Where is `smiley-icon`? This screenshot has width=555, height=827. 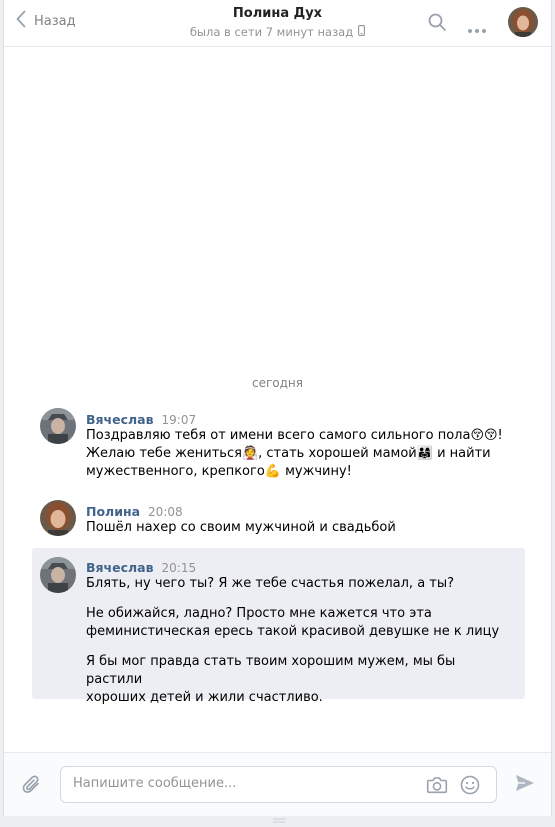
smiley-icon is located at coordinates (470, 787).